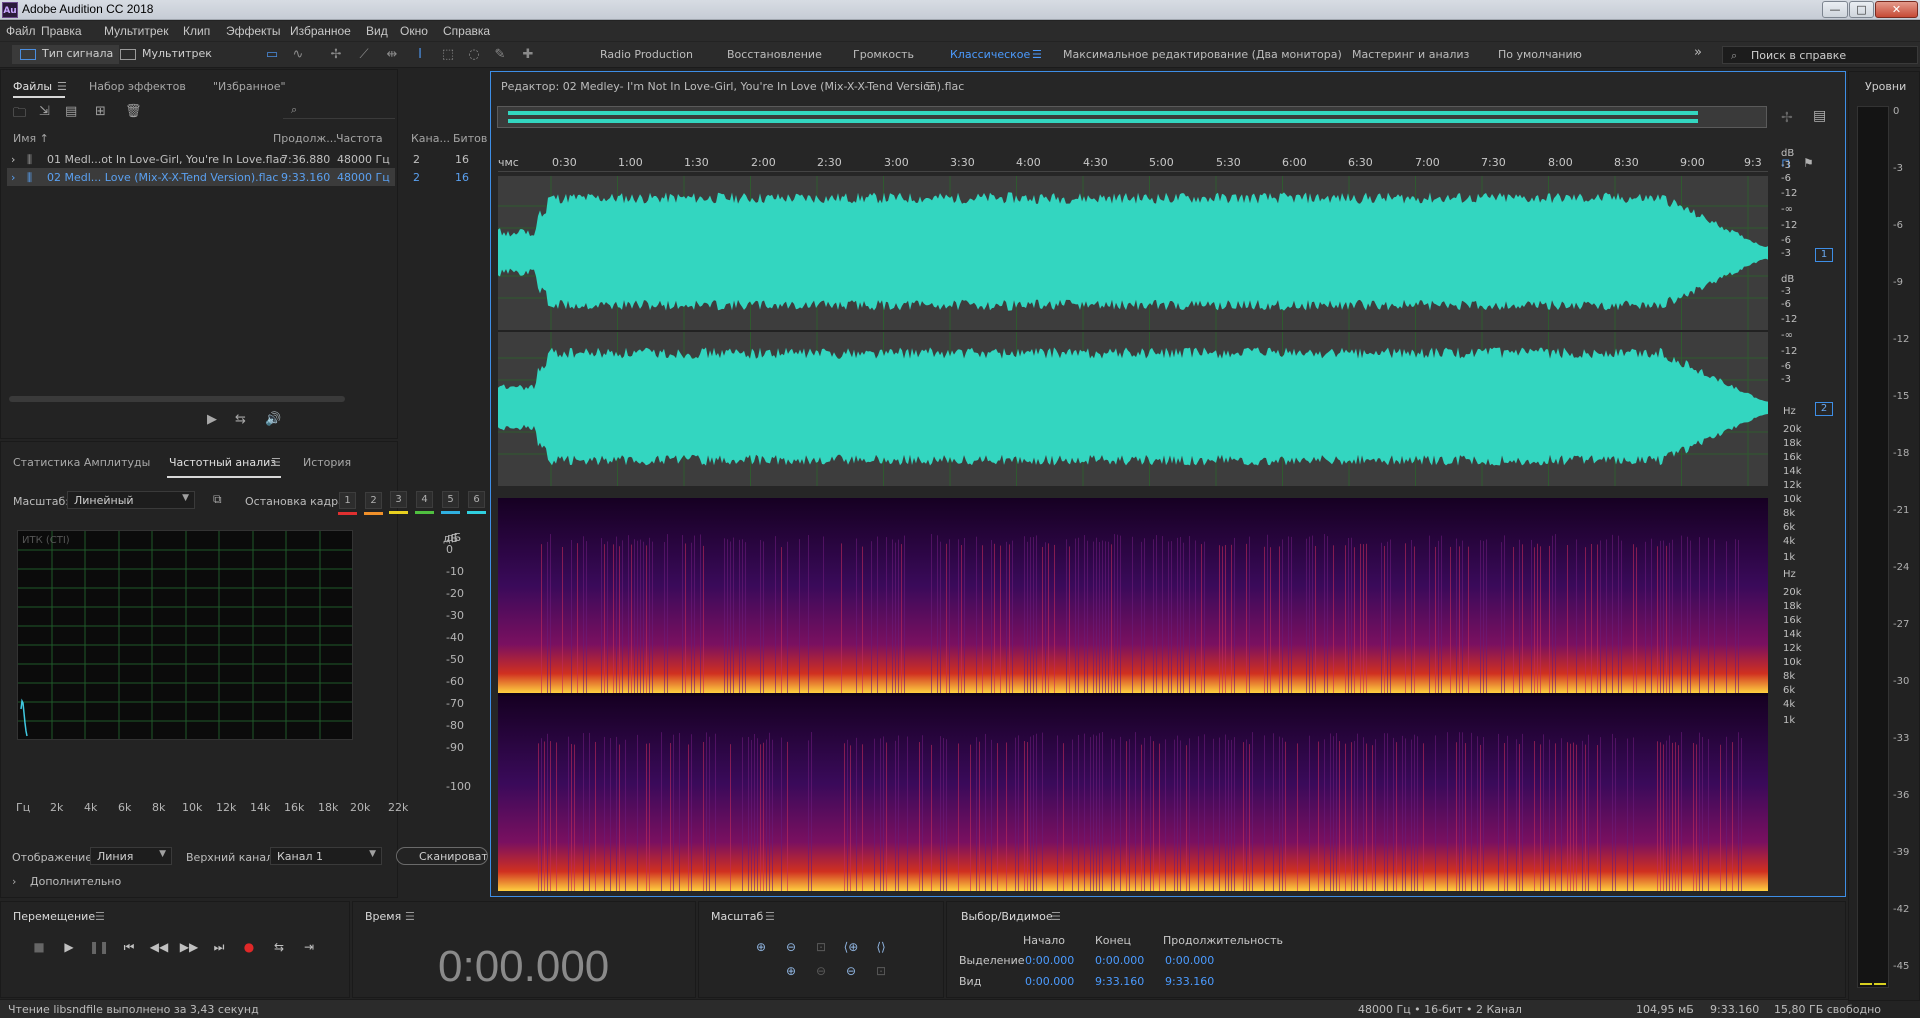 The image size is (1920, 1018). What do you see at coordinates (61, 31) in the screenshot?
I see `menu-edit: Правка` at bounding box center [61, 31].